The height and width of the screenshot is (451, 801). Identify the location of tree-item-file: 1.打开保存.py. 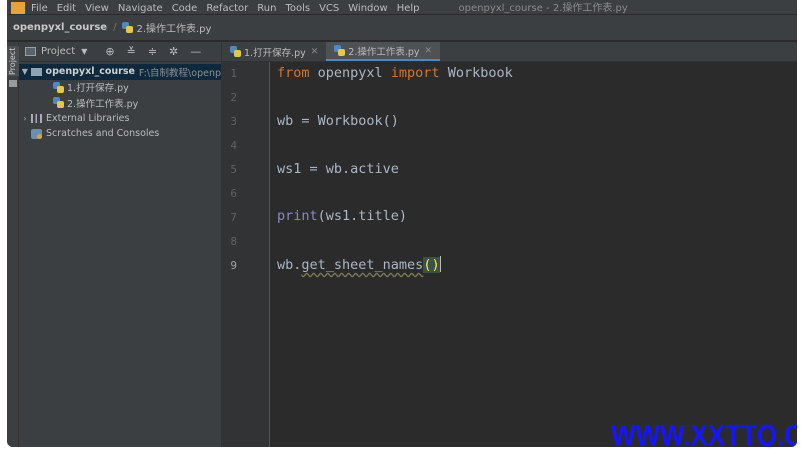
(120, 88).